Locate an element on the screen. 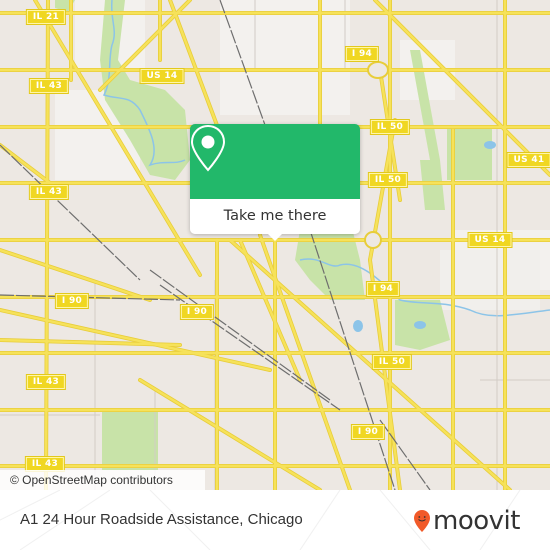 Image resolution: width=550 pixels, height=550 pixels. location-popup: Take me there is located at coordinates (275, 182).